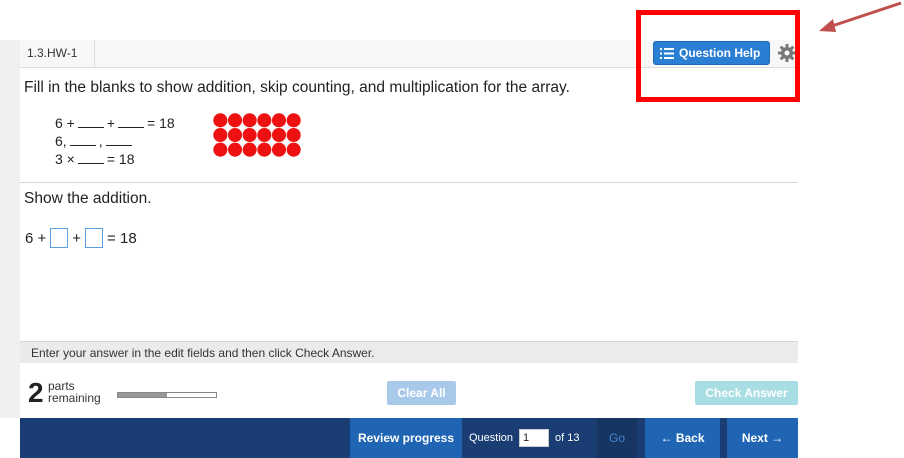 This screenshot has width=904, height=458. I want to click on status-row: 2 parts remaining Clear All Check Answer, so click(409, 390).